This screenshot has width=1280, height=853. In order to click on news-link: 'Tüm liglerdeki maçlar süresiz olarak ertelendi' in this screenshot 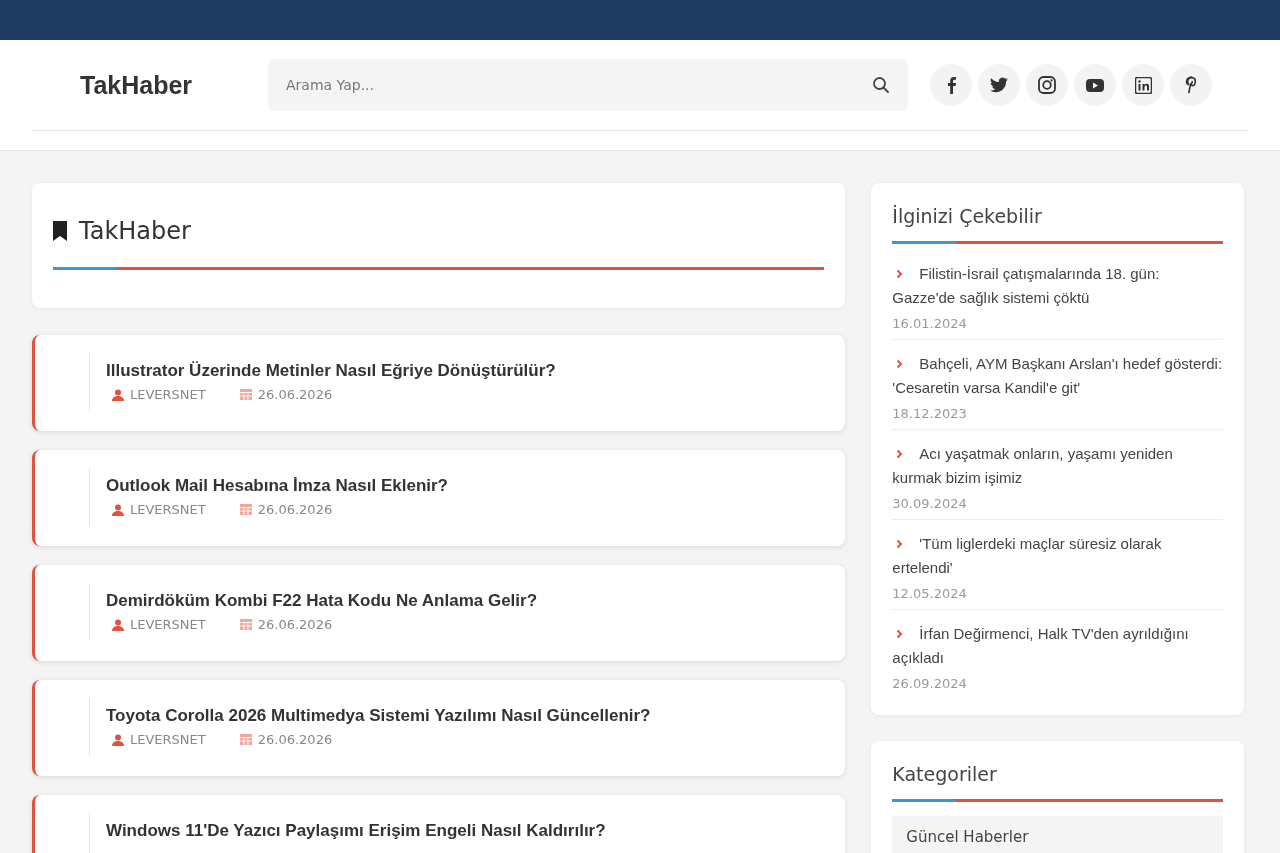, I will do `click(1057, 556)`.